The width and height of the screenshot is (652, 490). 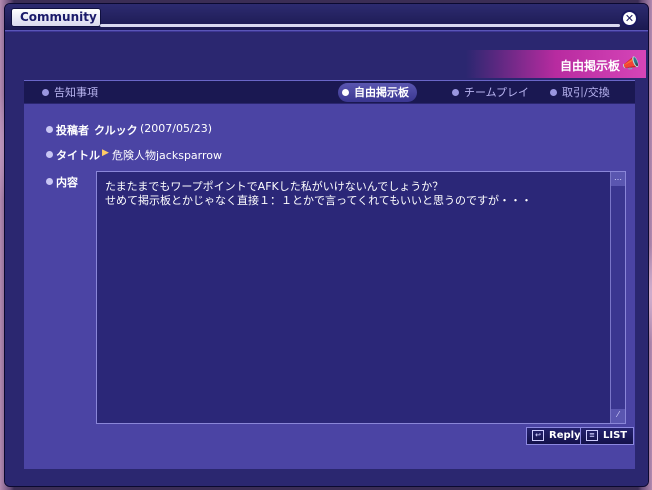 I want to click on post-title: 危険人物jacksparrow, so click(x=167, y=155).